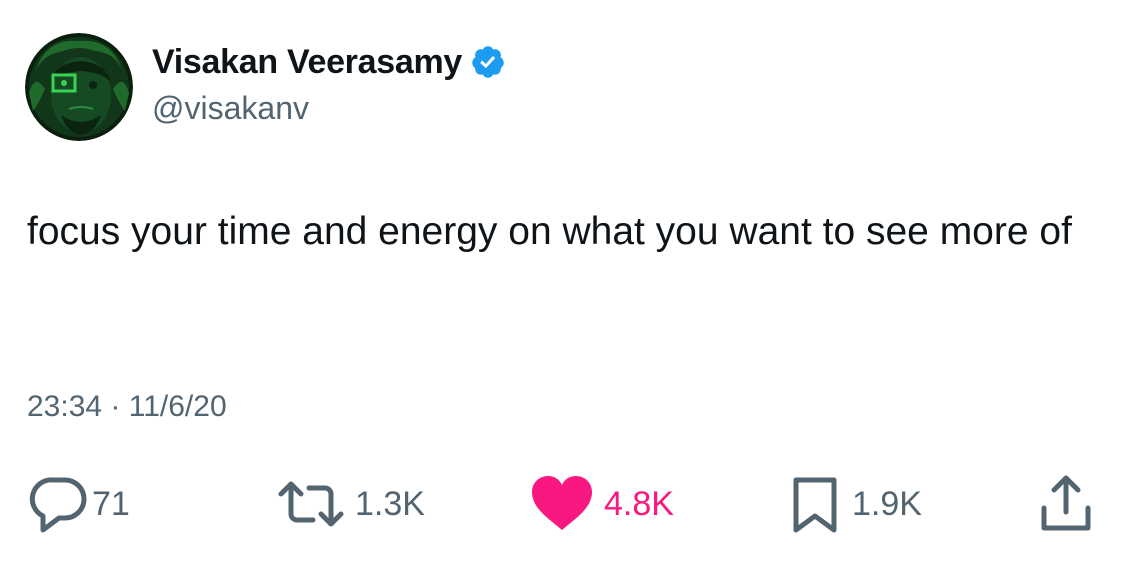 The image size is (1125, 570). I want to click on verified-badge-icon, so click(488, 62).